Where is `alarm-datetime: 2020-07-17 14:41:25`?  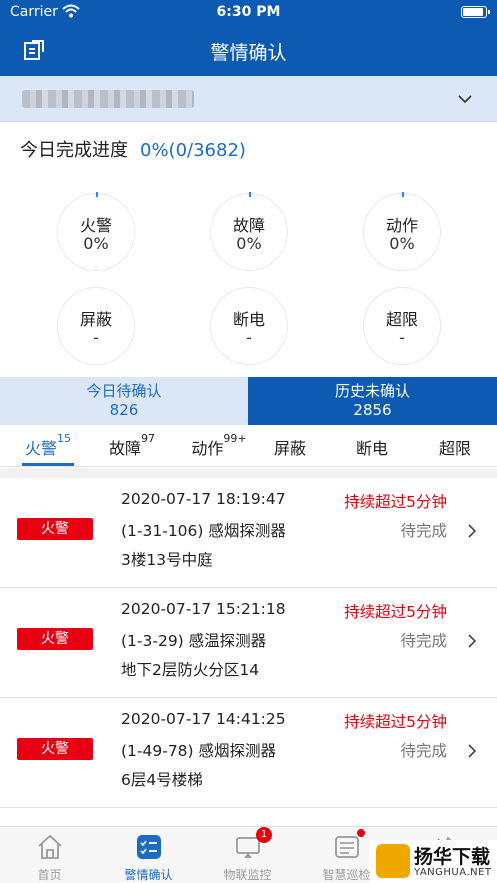
alarm-datetime: 2020-07-17 14:41:25 is located at coordinates (203, 719).